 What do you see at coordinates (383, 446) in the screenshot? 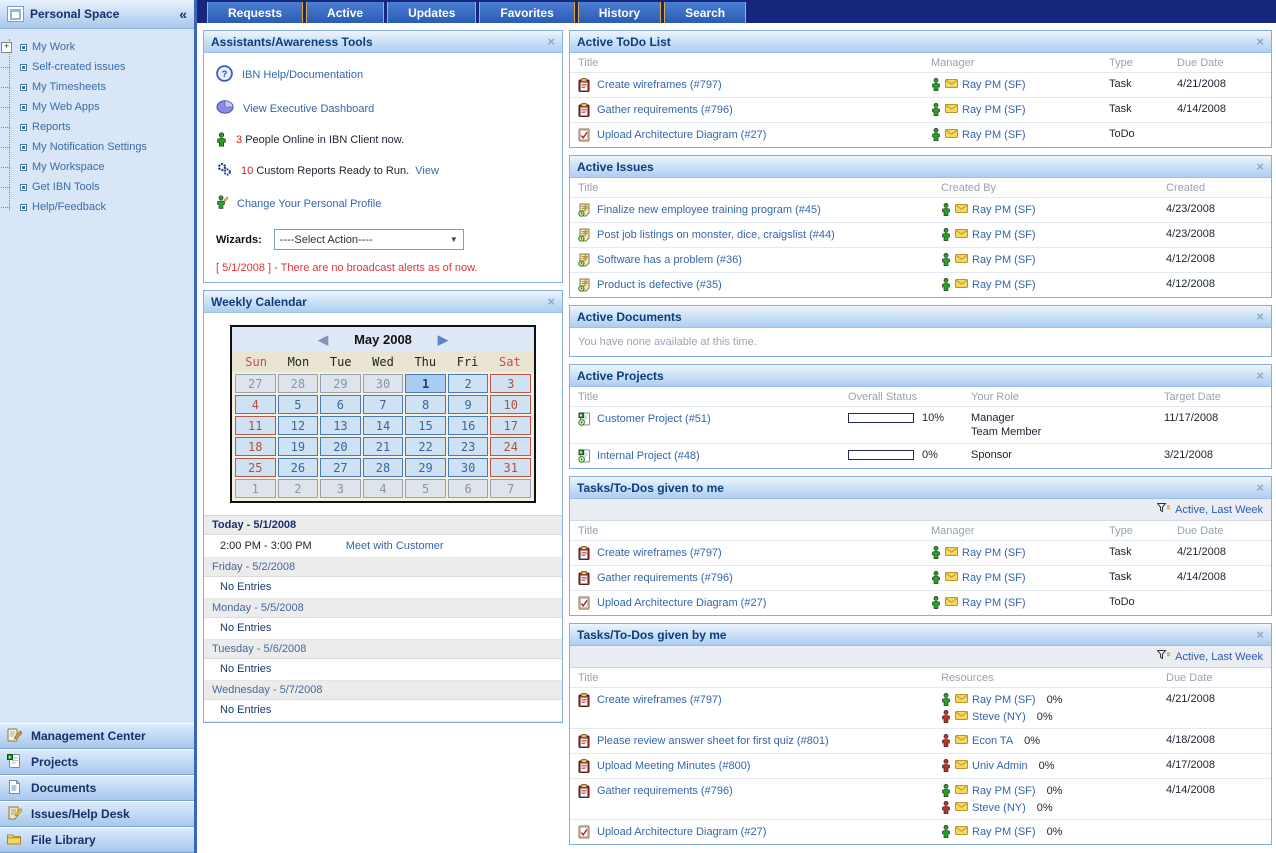
I see `calendar-day: 21` at bounding box center [383, 446].